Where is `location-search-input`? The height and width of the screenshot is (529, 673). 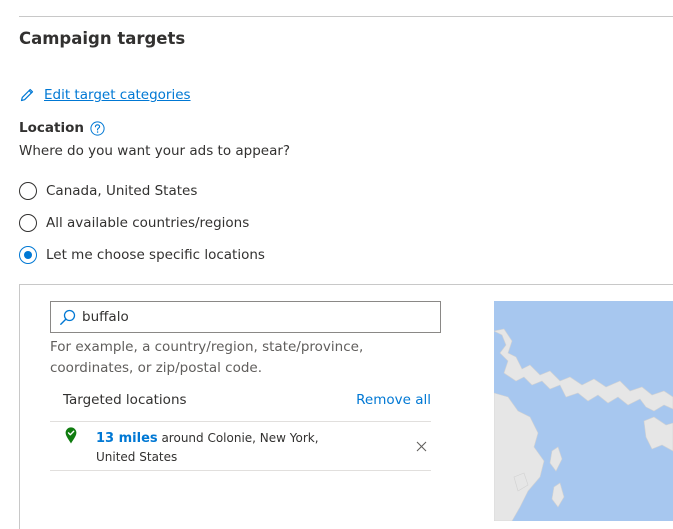 location-search-input is located at coordinates (252, 317).